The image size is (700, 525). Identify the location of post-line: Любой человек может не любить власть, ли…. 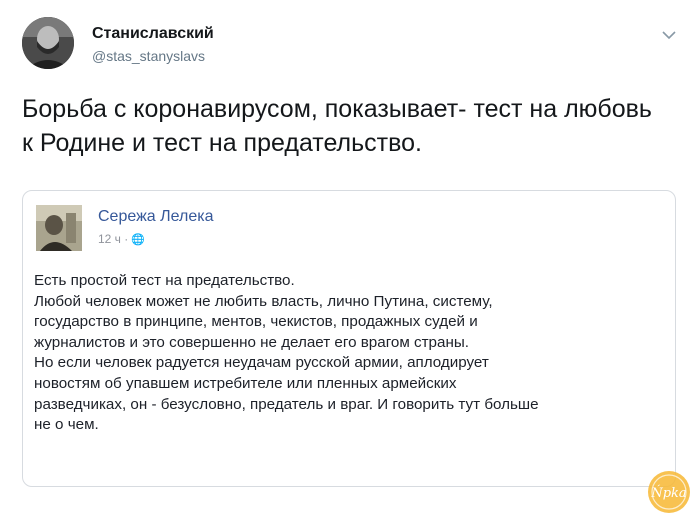
(263, 301).